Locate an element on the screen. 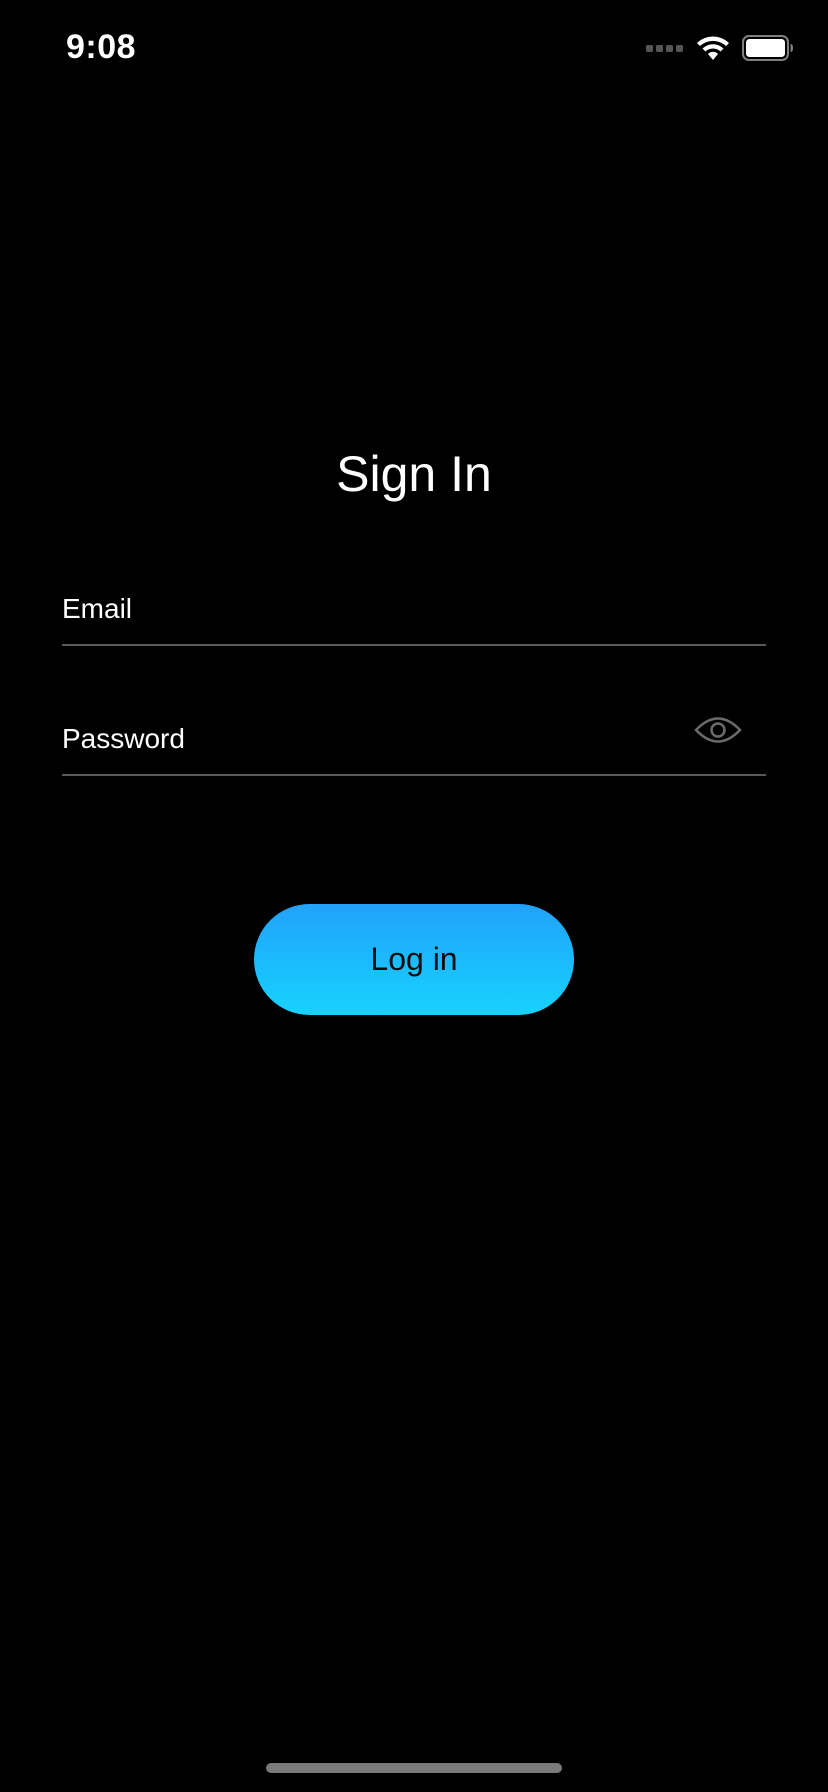  login-button: Log in is located at coordinates (414, 959).